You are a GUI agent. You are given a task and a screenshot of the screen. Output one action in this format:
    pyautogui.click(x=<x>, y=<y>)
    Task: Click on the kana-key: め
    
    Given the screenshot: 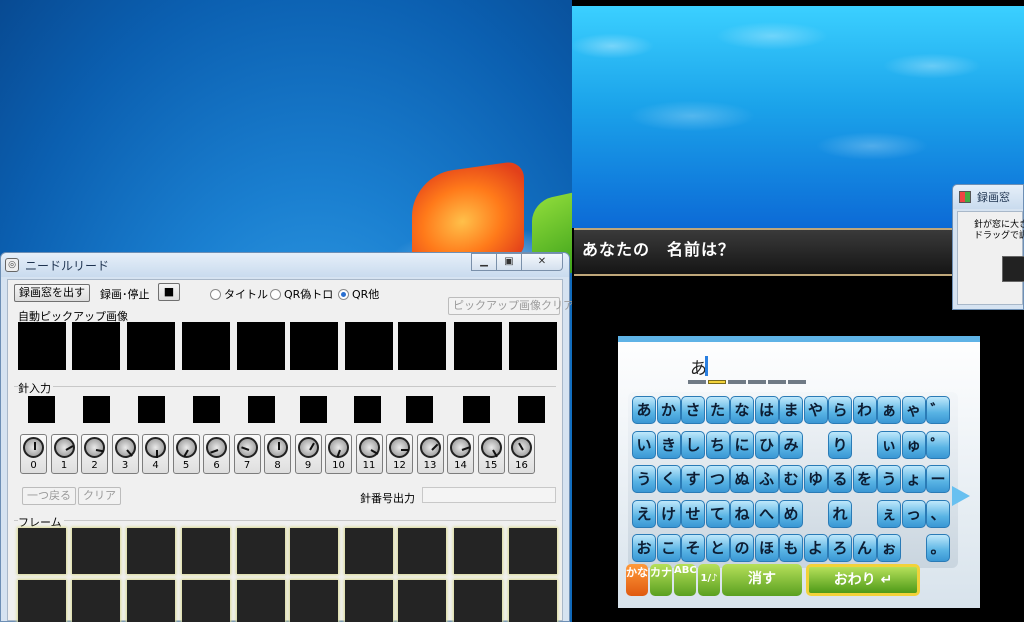 What is the action you would take?
    pyautogui.click(x=791, y=513)
    